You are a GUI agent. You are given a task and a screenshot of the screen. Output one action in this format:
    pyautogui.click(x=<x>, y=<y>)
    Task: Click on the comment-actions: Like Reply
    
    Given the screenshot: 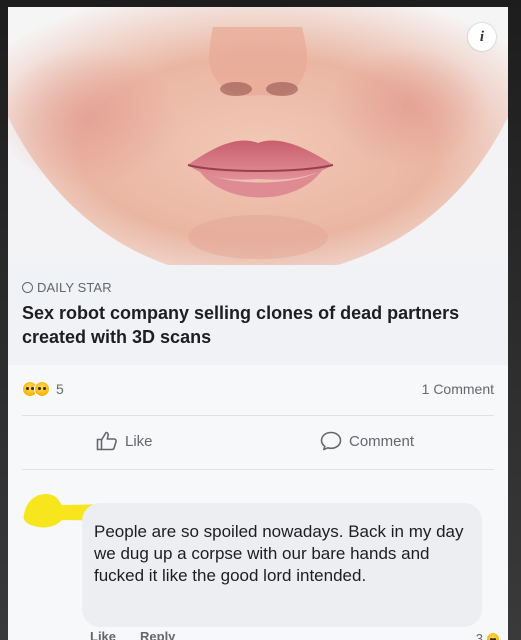 What is the action you would take?
    pyautogui.click(x=144, y=634)
    